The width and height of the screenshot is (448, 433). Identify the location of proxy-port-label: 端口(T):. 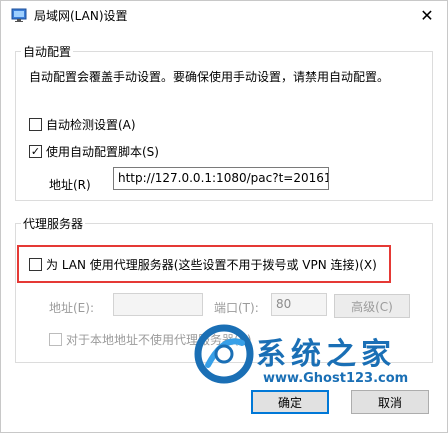
(236, 308).